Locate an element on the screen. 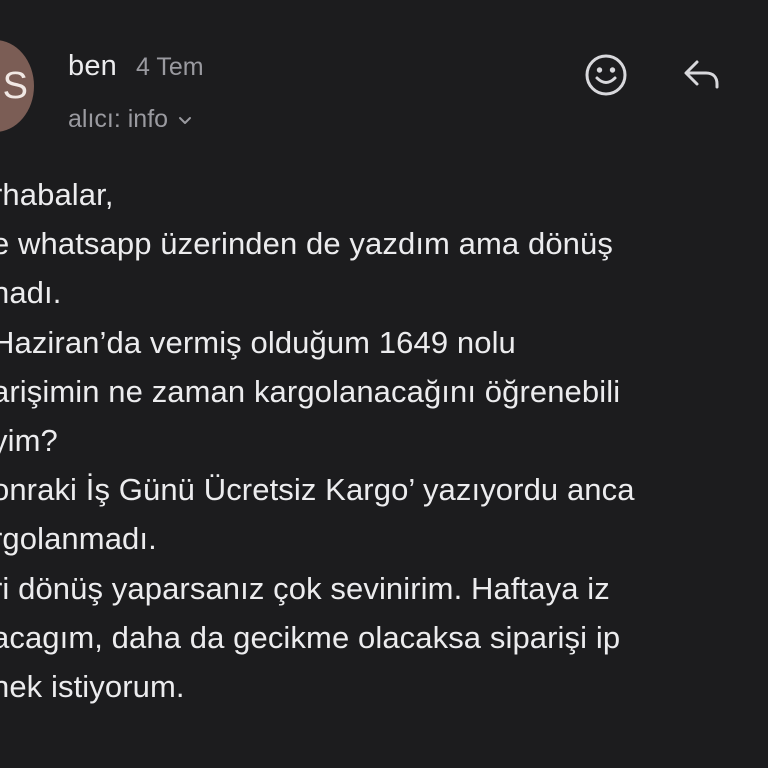 The height and width of the screenshot is (768, 768). message-date: 4 Tem is located at coordinates (170, 67).